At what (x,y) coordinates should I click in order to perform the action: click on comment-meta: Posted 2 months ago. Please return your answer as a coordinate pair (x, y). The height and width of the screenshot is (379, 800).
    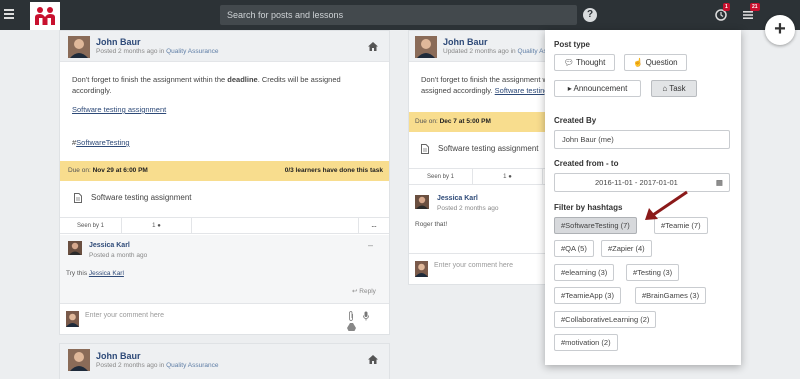
    Looking at the image, I should click on (468, 208).